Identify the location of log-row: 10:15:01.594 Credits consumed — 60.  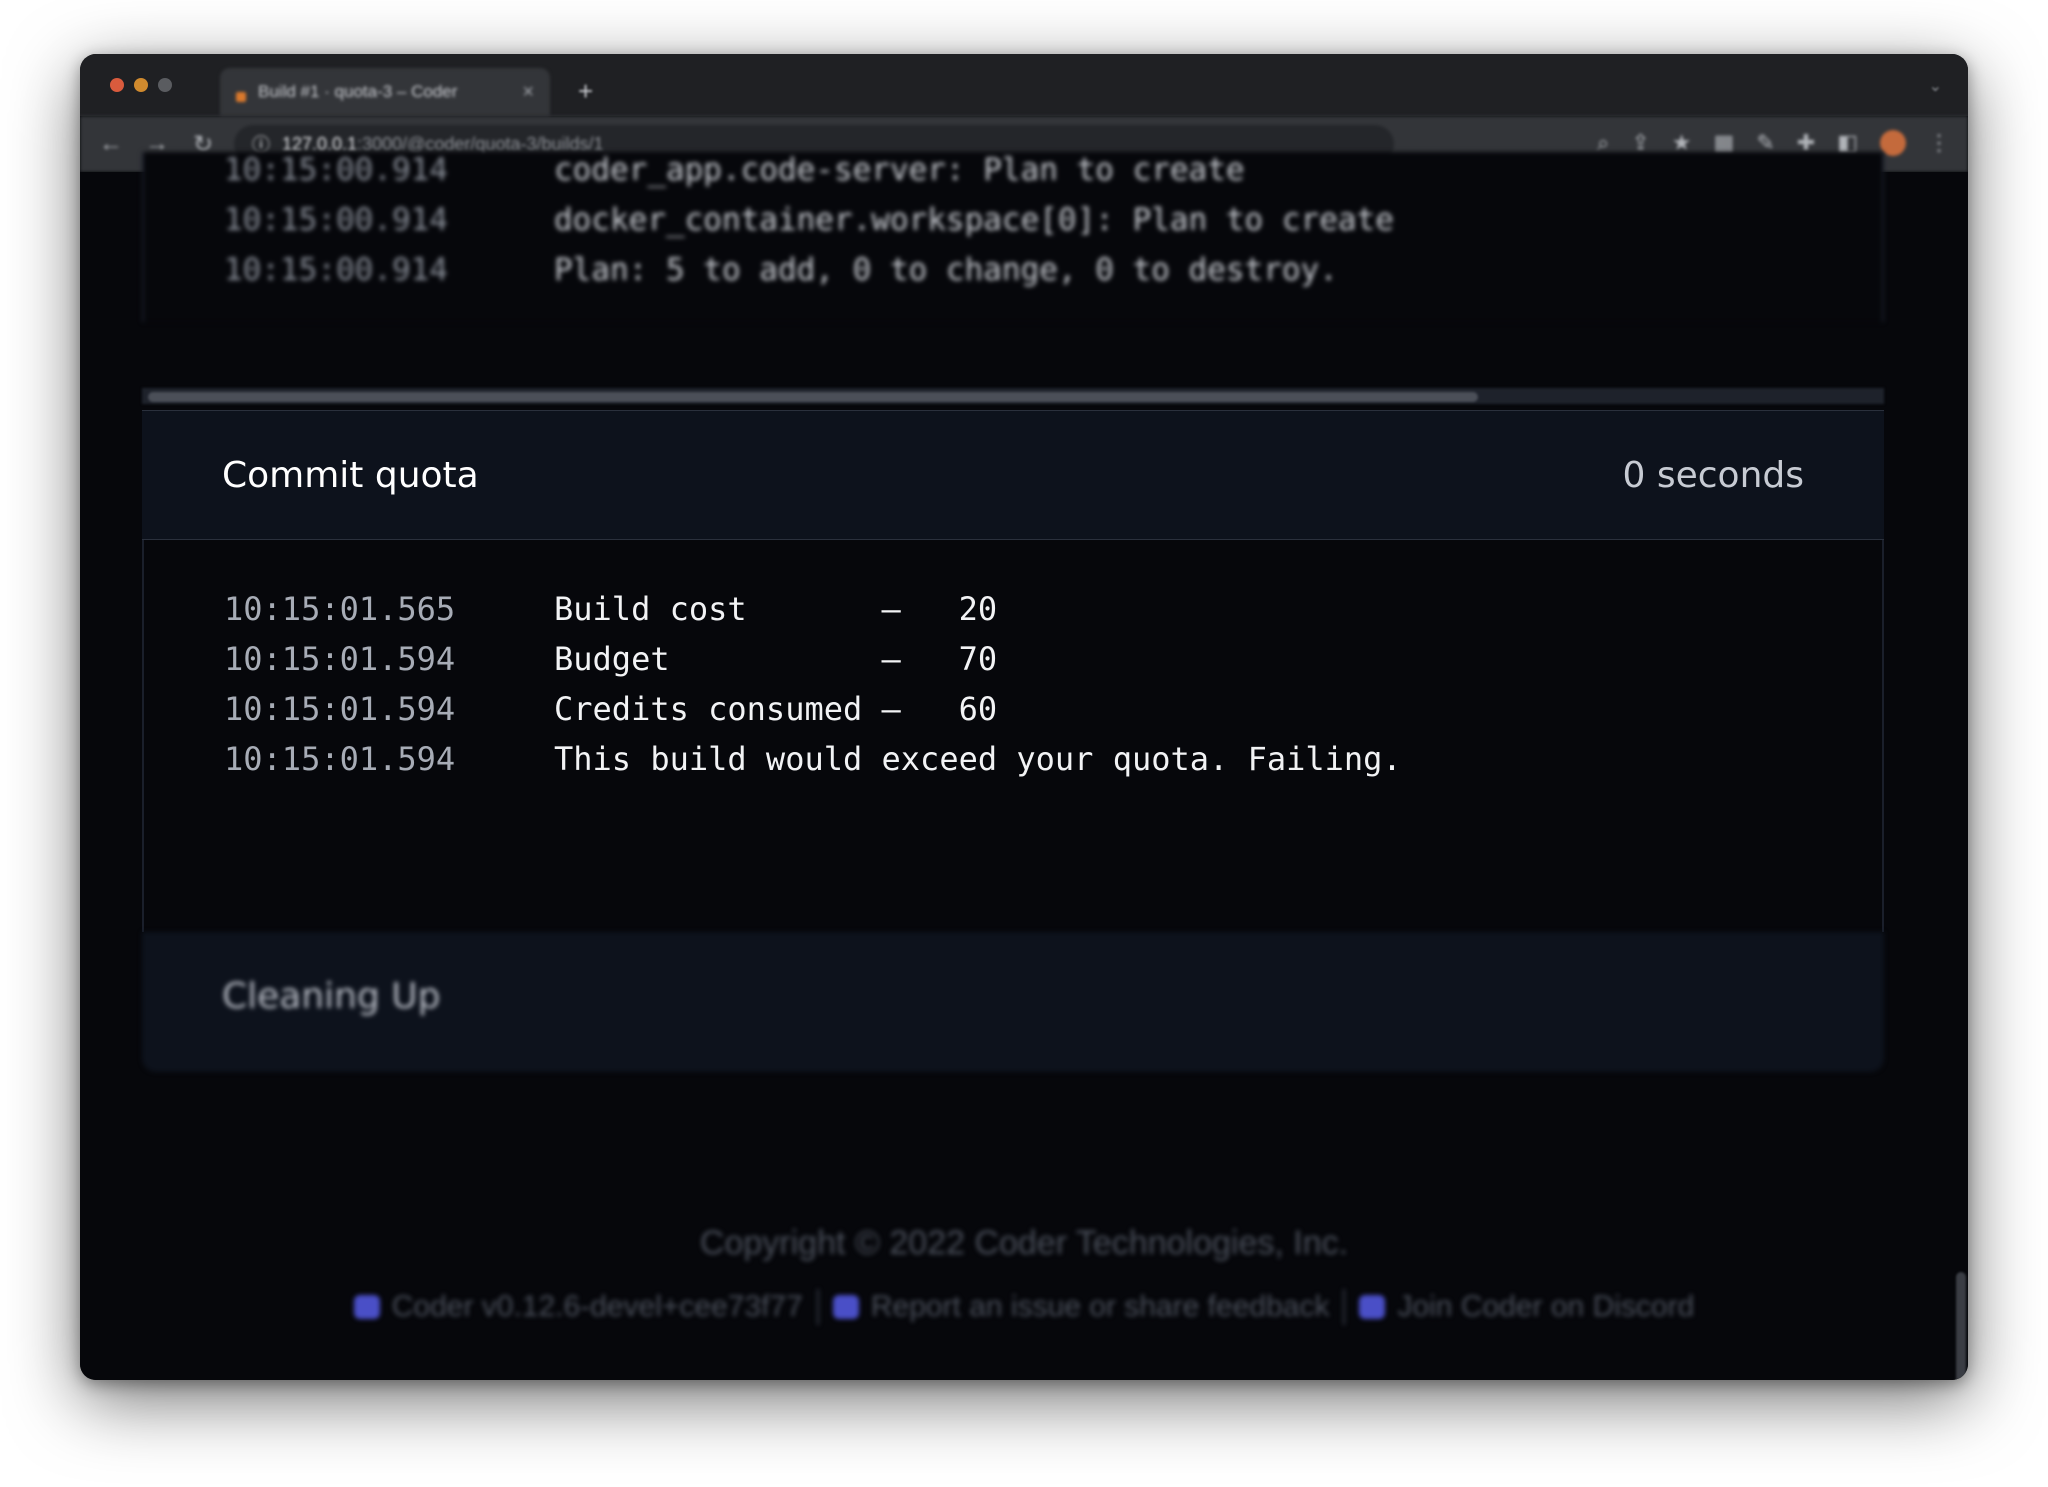
(610, 709).